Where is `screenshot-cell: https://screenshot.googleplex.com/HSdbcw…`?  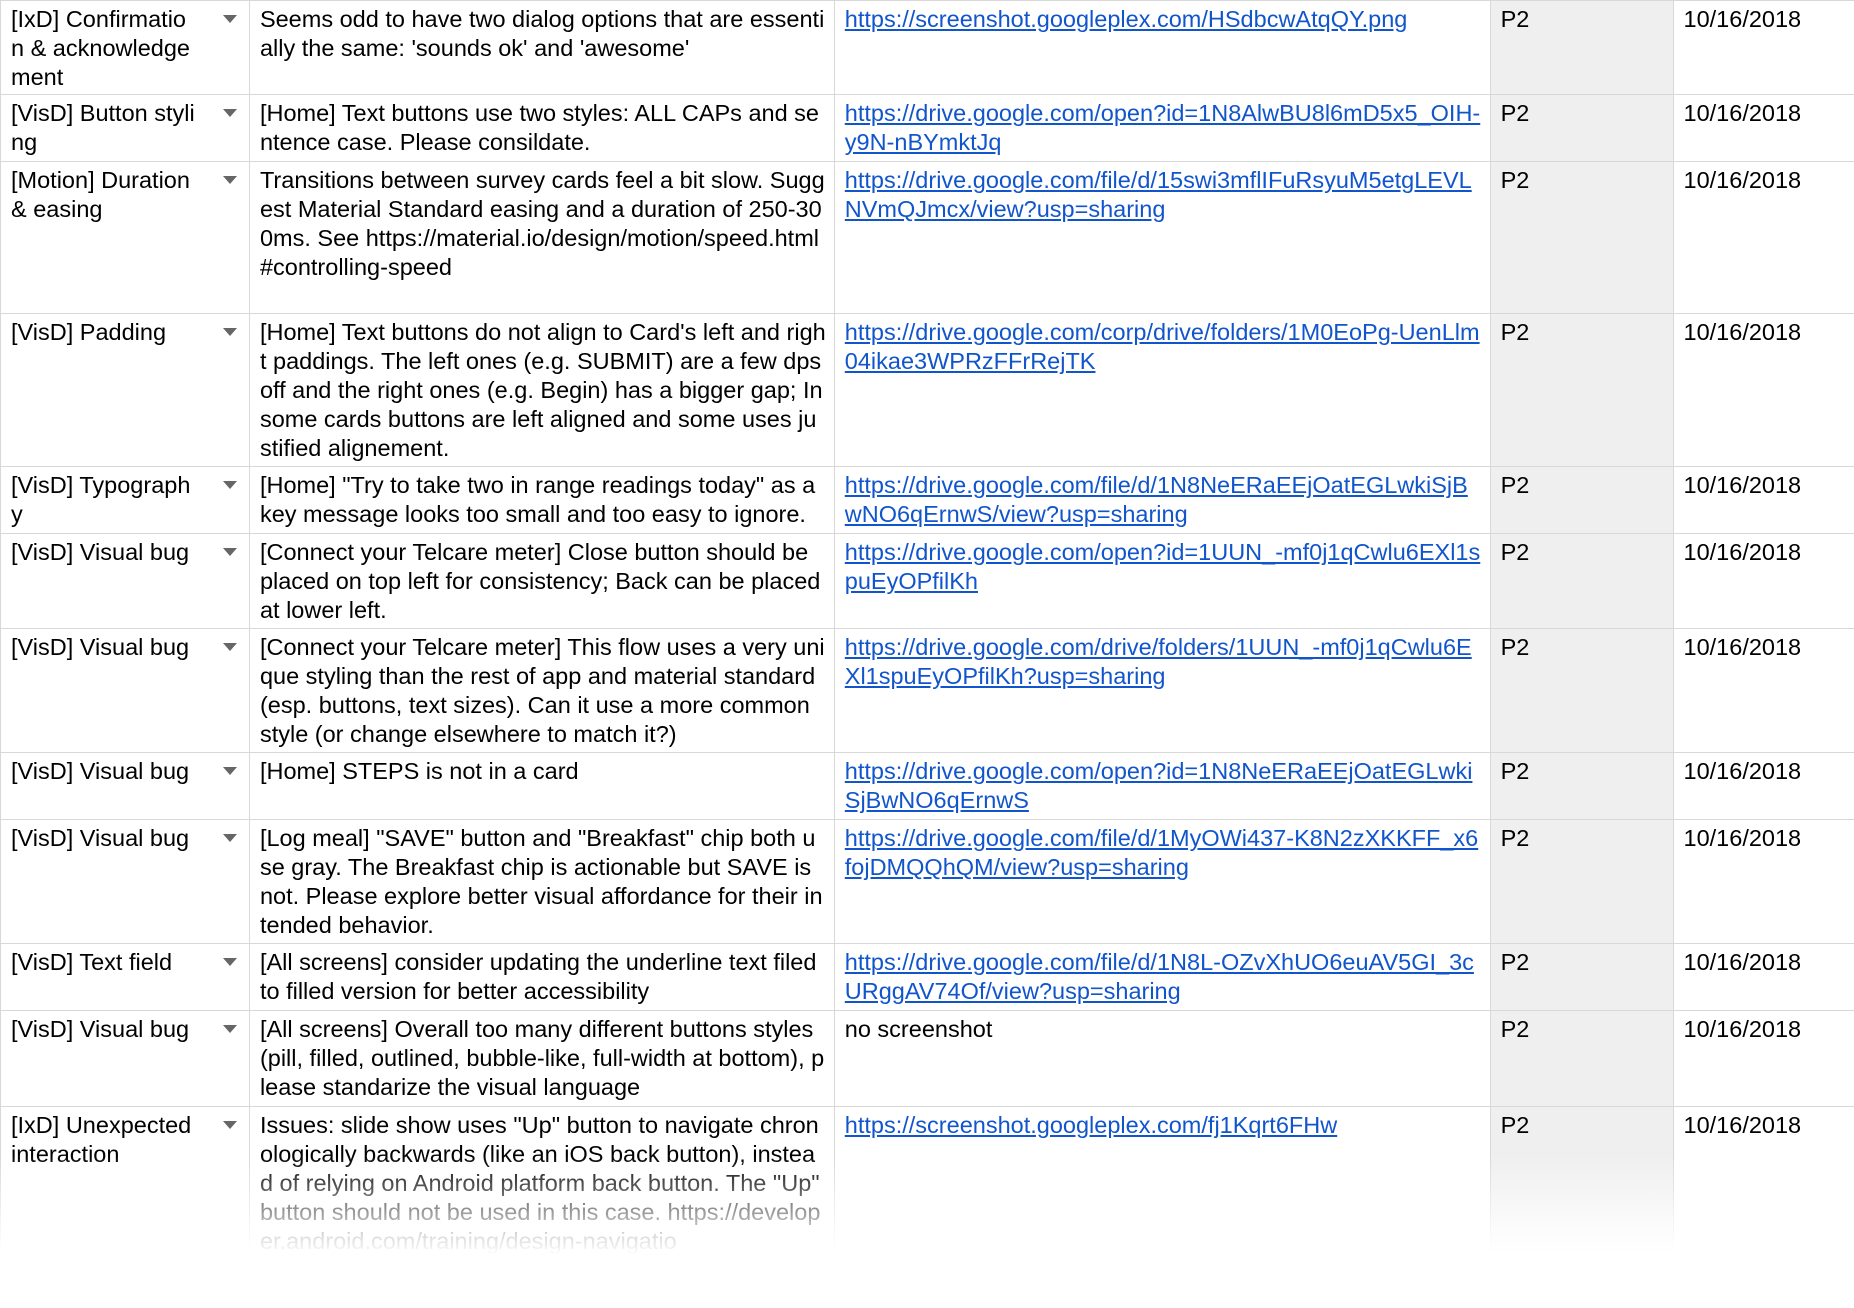 screenshot-cell: https://screenshot.googleplex.com/HSdbcw… is located at coordinates (1162, 47).